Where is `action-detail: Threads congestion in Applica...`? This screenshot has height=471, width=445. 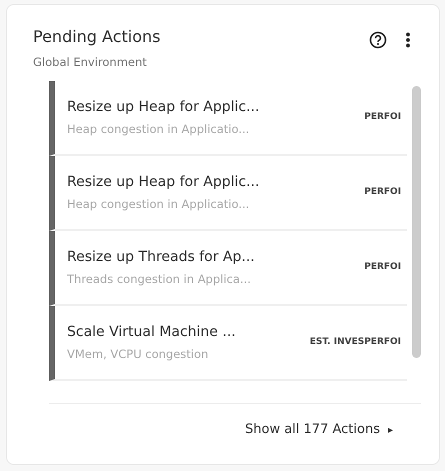
action-detail: Threads congestion in Applica... is located at coordinates (159, 279).